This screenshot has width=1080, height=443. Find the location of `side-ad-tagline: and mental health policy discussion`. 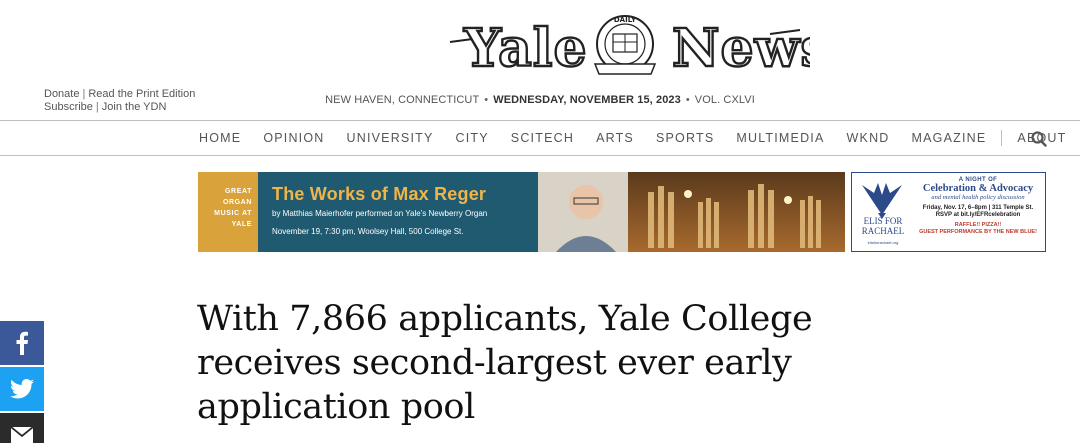

side-ad-tagline: and mental health policy discussion is located at coordinates (978, 197).